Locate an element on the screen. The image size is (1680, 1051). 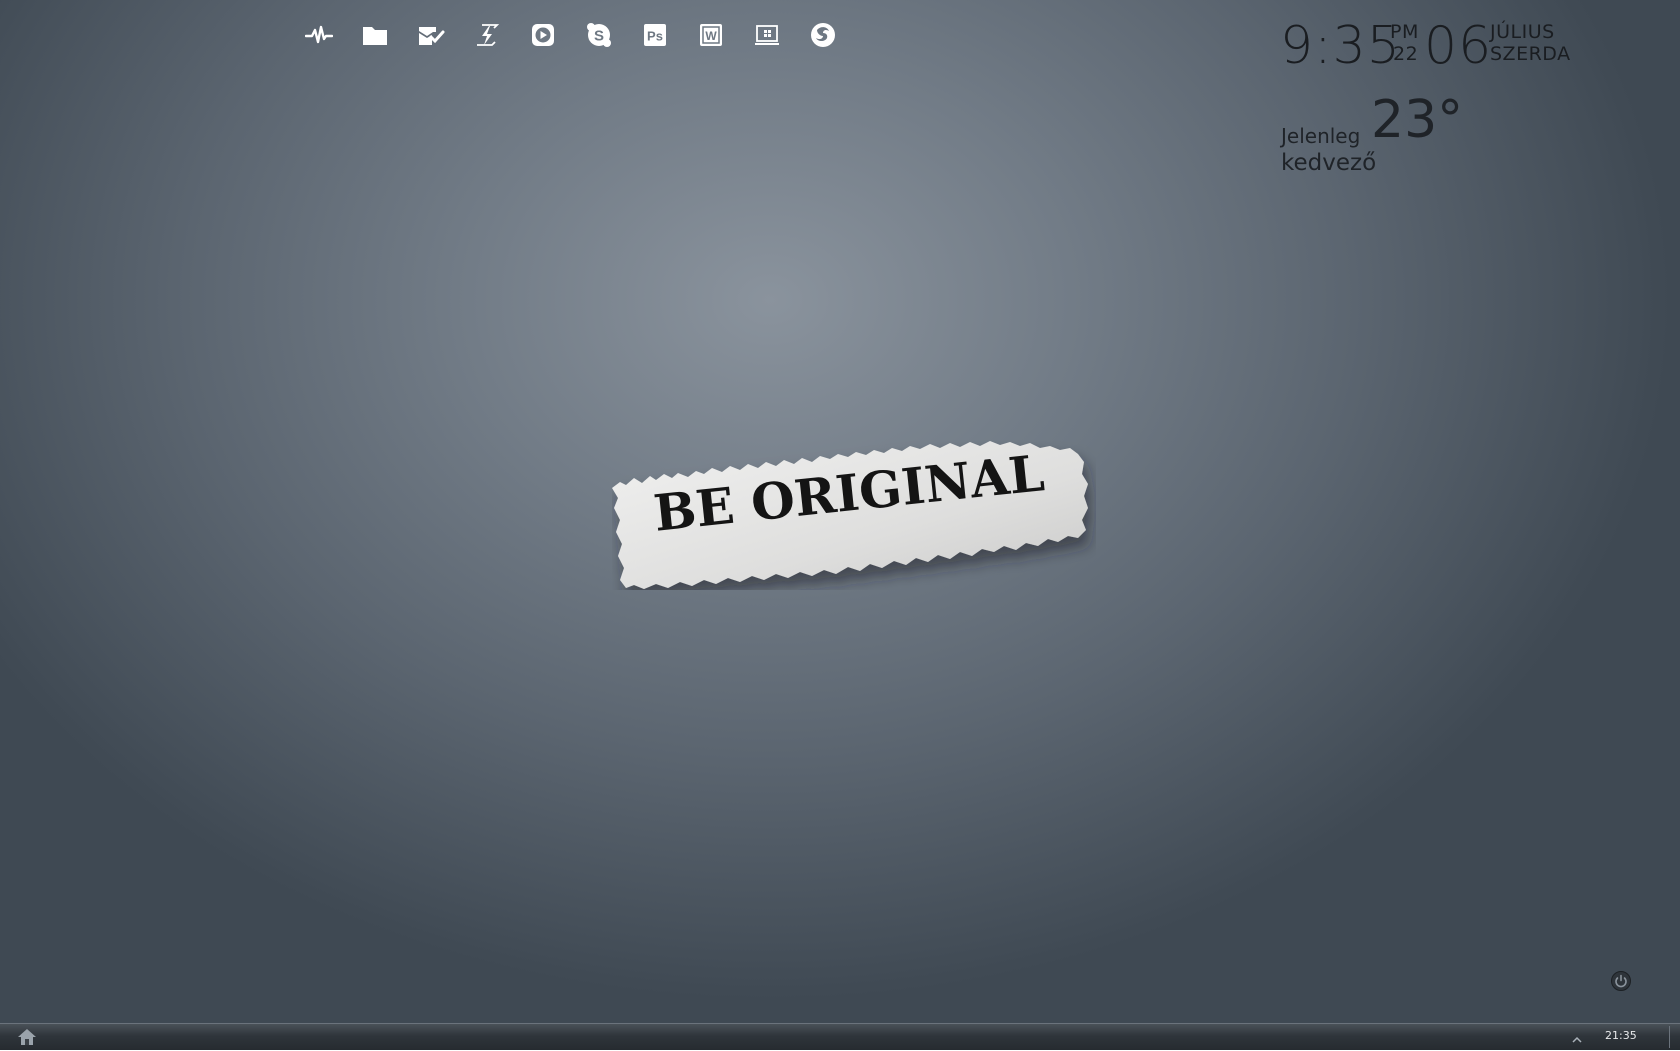
word-icon: W is located at coordinates (711, 35).